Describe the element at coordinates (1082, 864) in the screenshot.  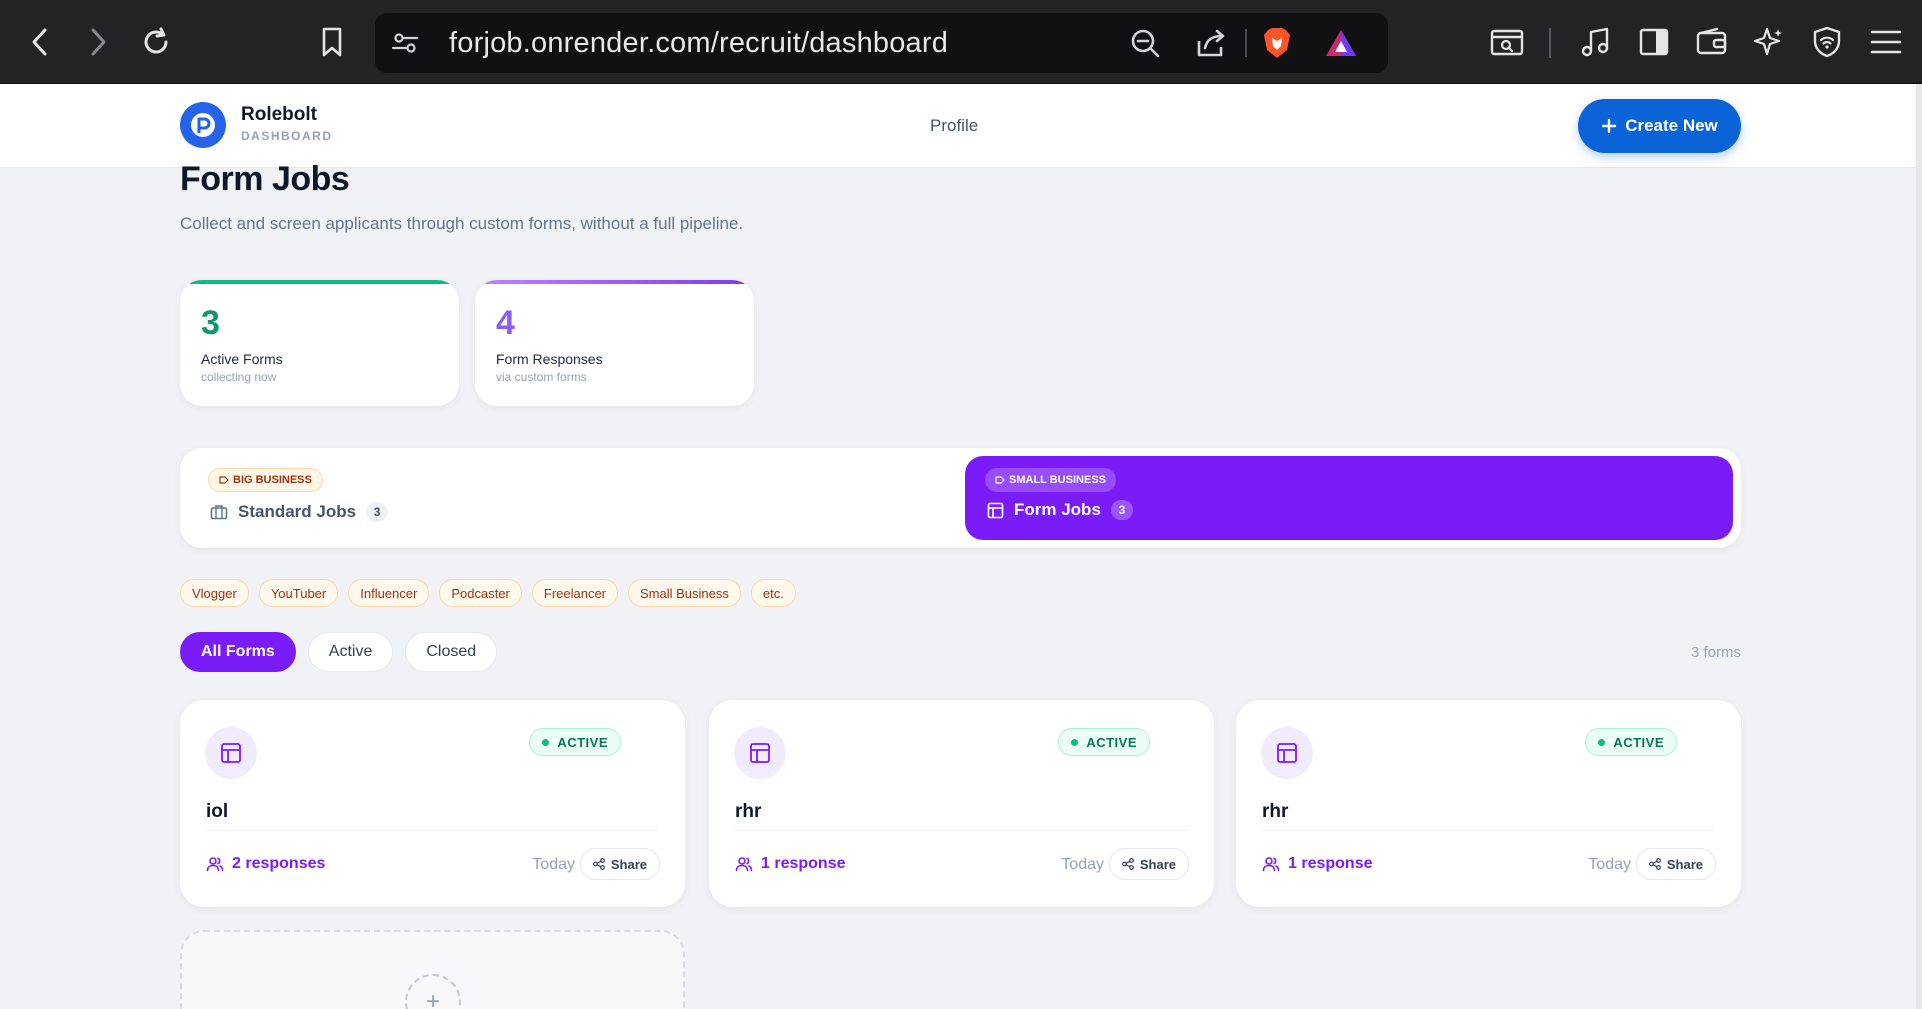
I see `form-date: Today` at that location.